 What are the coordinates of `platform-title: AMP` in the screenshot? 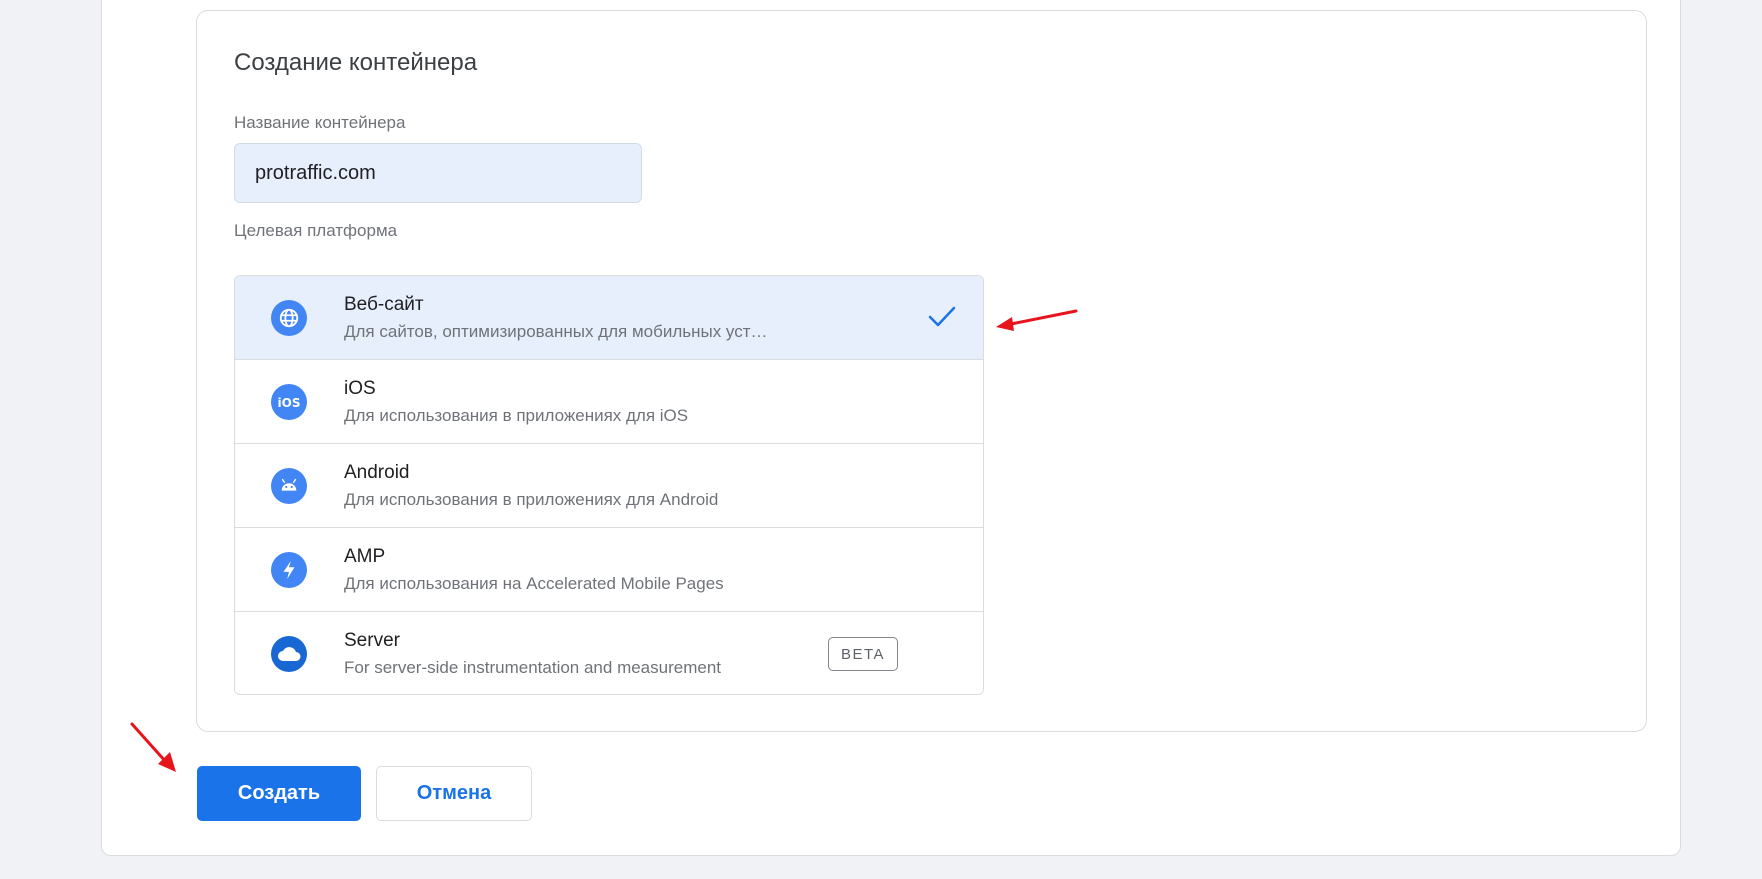 It's located at (365, 556).